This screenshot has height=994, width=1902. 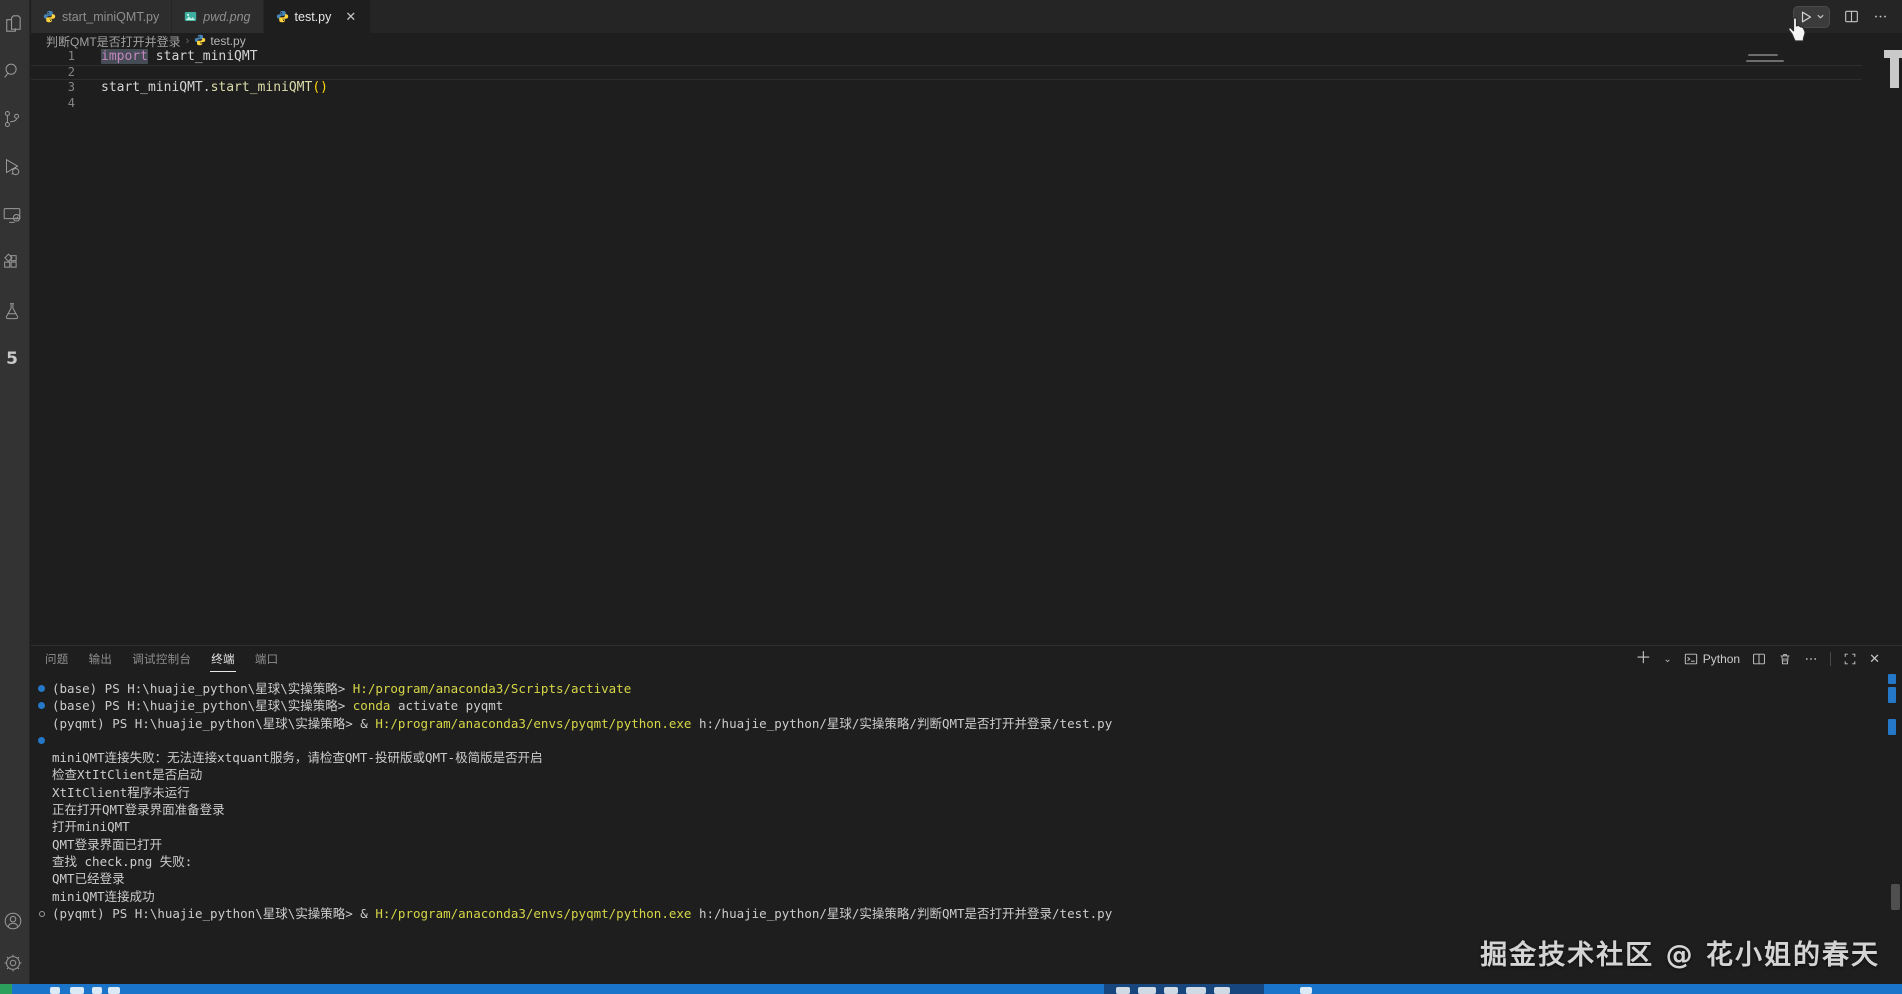 I want to click on terminal-text: conda, so click(x=375, y=706).